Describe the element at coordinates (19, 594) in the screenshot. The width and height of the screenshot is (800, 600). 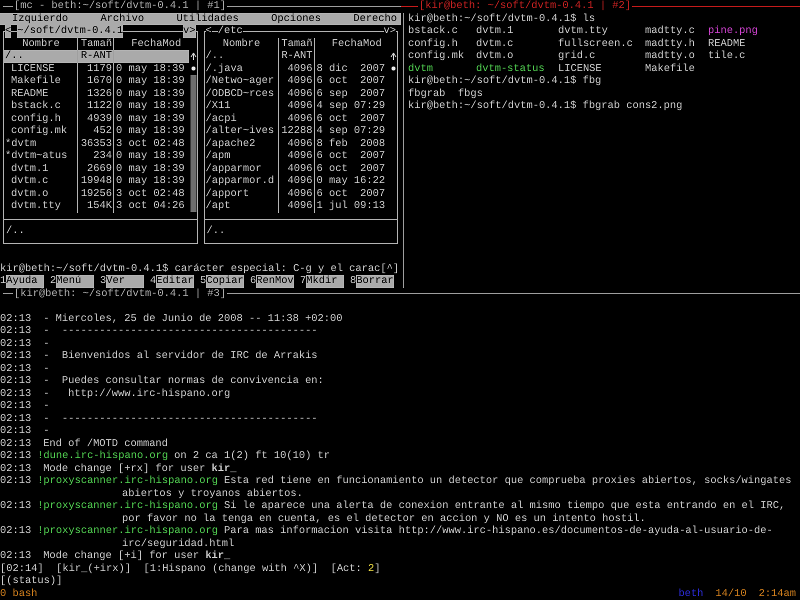
I see `screen-window-name: 0 bash` at that location.